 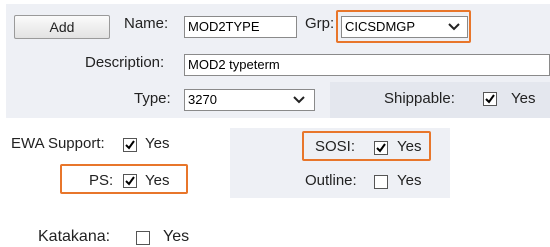 I want to click on katakana-label: Katakana:, so click(x=74, y=236).